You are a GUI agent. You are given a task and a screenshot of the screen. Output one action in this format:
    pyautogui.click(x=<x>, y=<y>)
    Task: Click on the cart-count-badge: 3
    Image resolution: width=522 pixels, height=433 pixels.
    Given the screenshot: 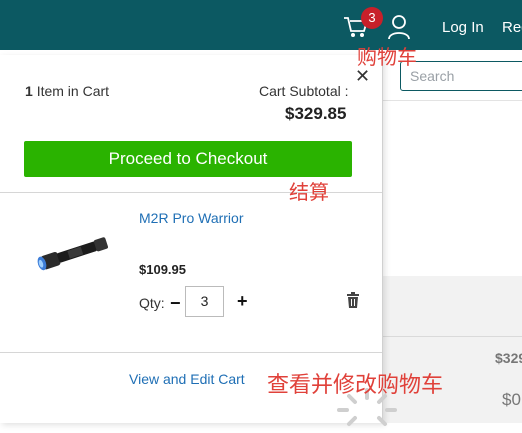 What is the action you would take?
    pyautogui.click(x=372, y=18)
    